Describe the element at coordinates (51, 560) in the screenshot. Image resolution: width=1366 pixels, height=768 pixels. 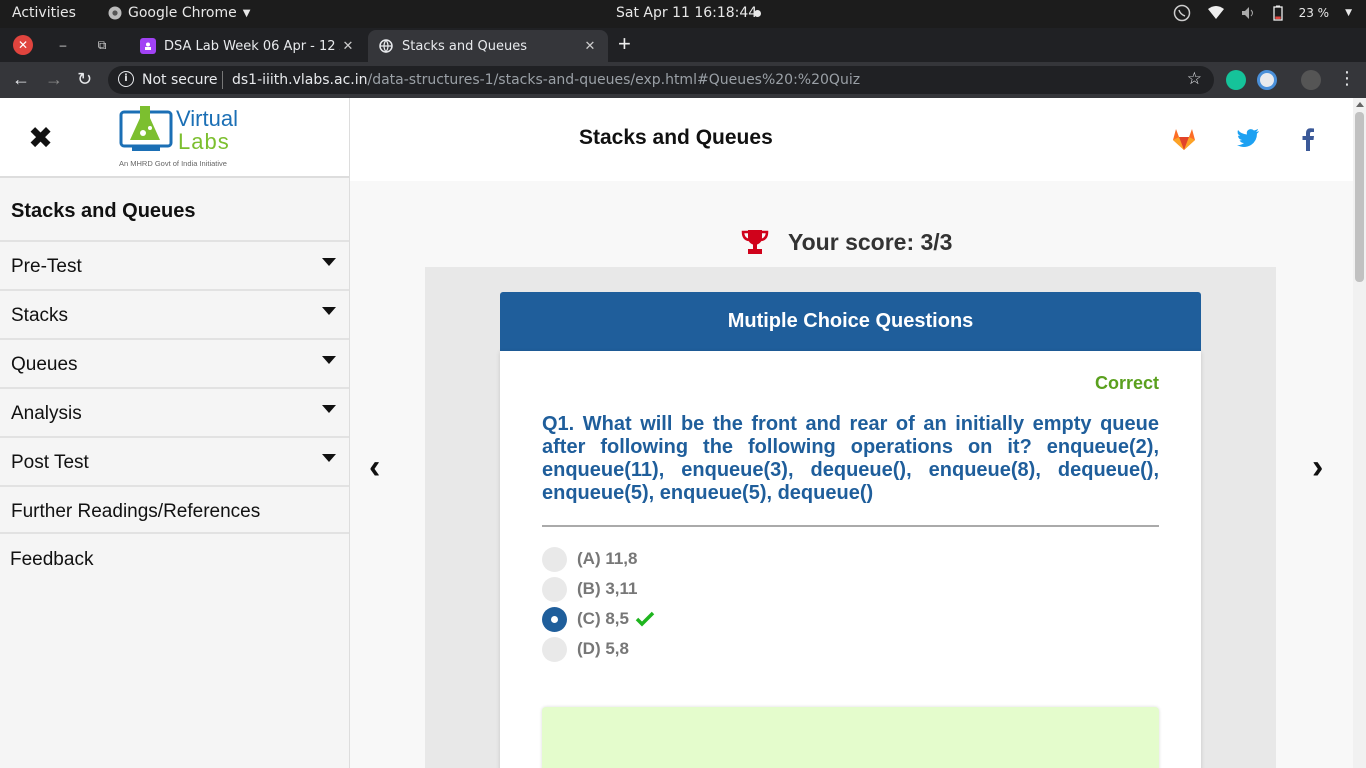
I see `feedback-link: Feedback` at that location.